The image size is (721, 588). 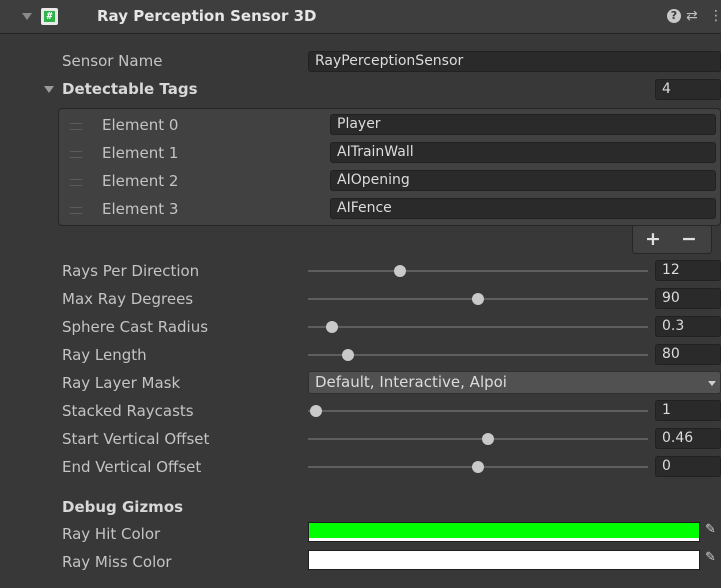 What do you see at coordinates (523, 124) in the screenshot?
I see `element-0-input: Player` at bounding box center [523, 124].